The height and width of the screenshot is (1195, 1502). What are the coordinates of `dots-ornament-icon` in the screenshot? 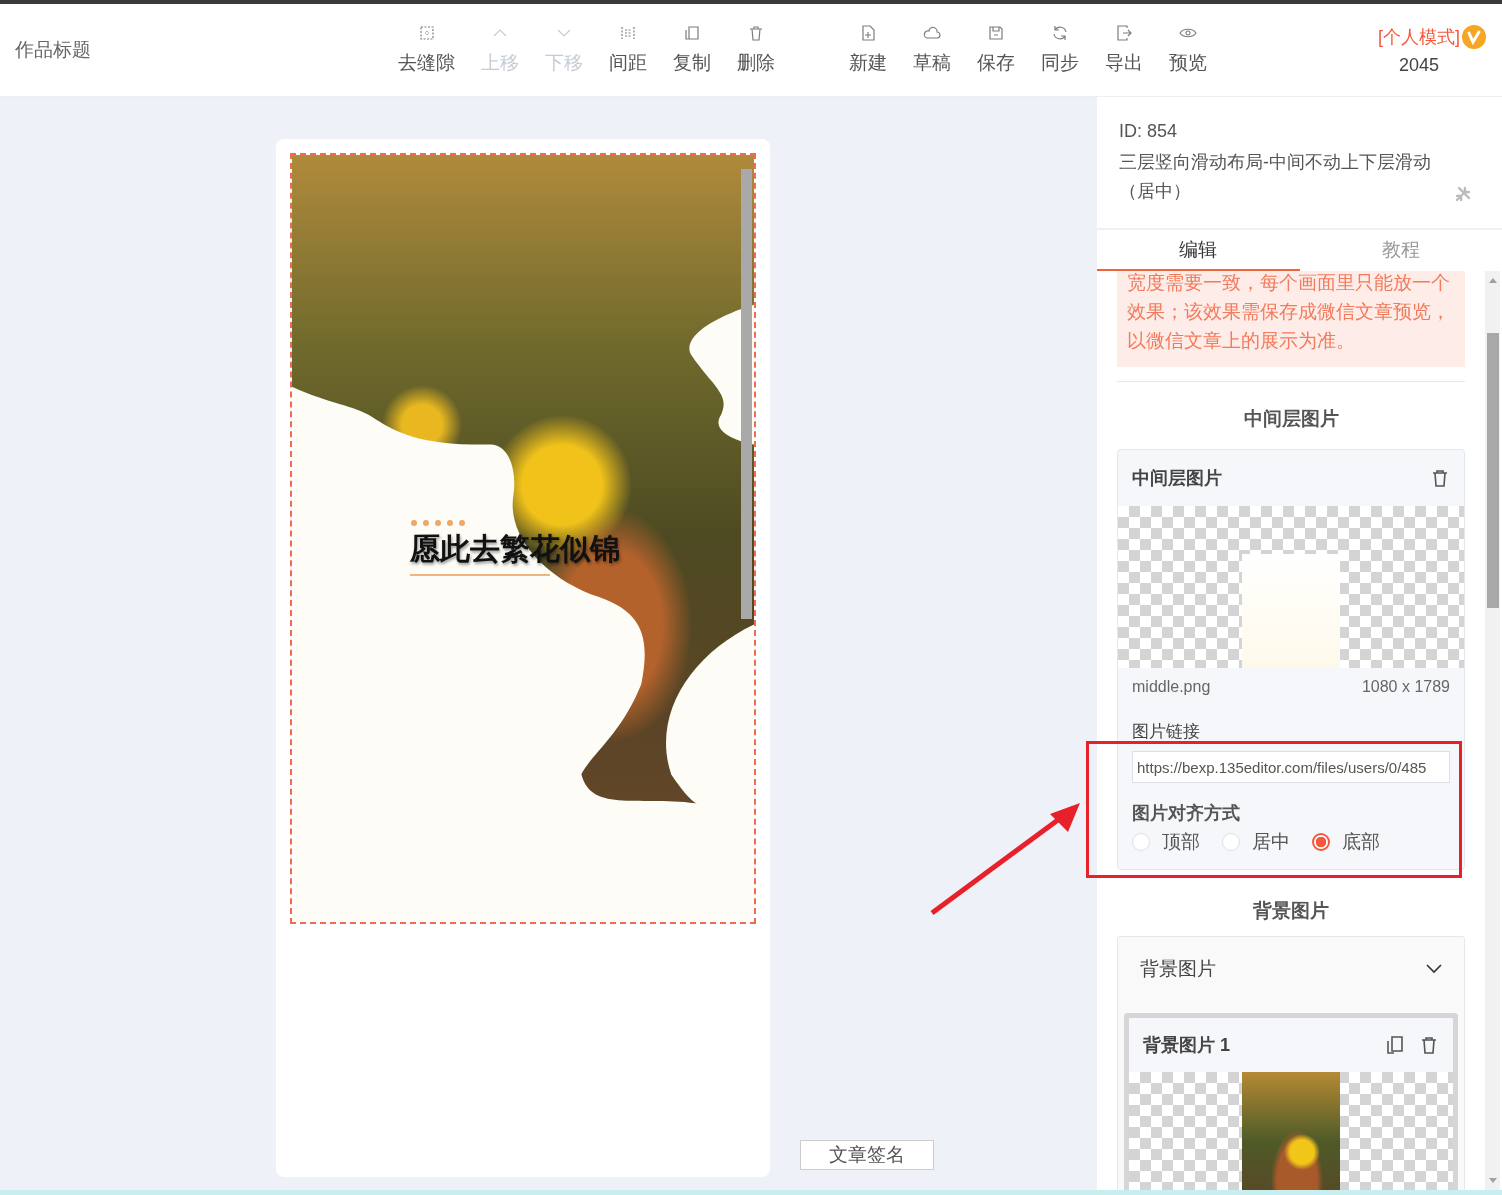 It's located at (438, 523).